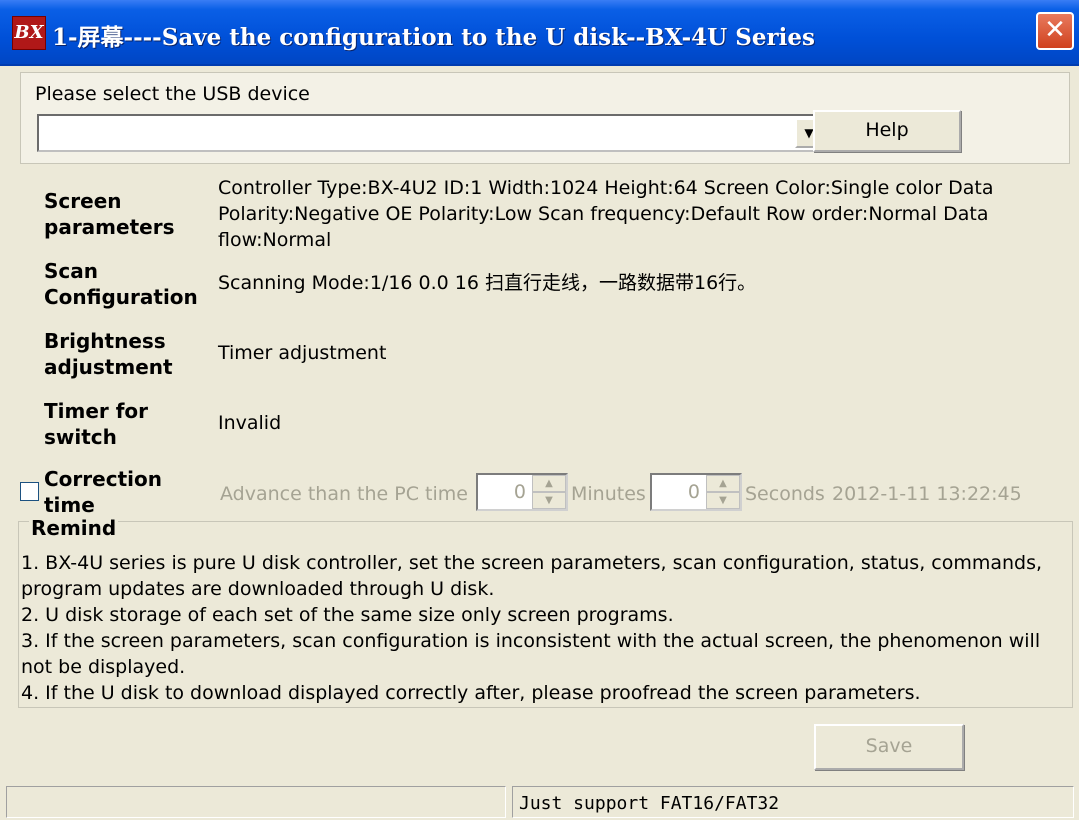 This screenshot has width=1079, height=820. Describe the element at coordinates (109, 214) in the screenshot. I see `screen-parameters-label: Screen parameters` at that location.